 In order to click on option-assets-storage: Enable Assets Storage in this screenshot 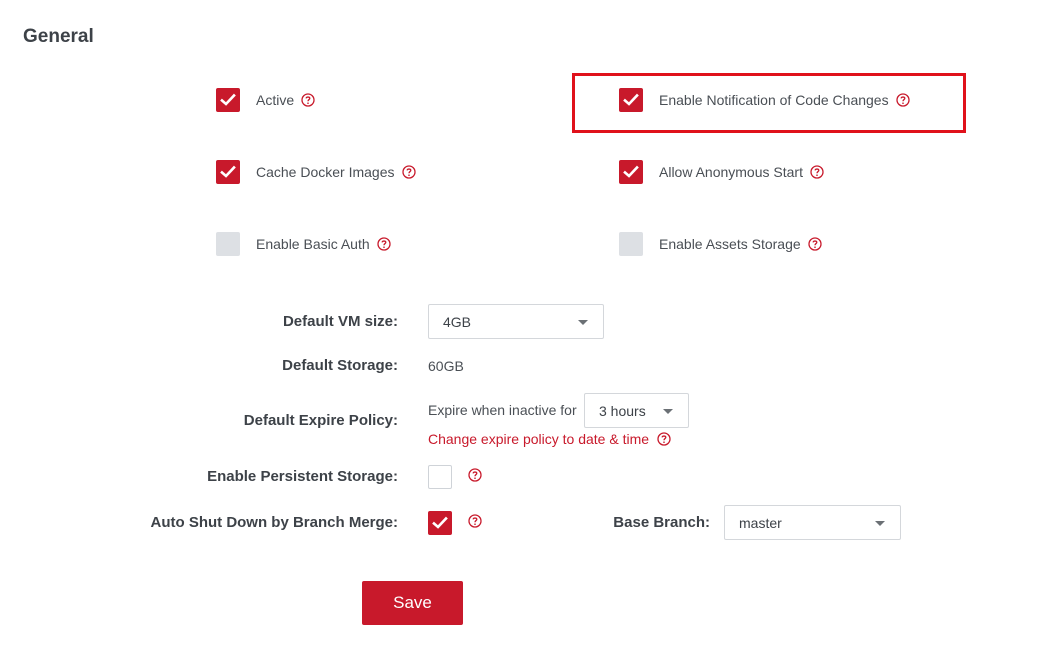, I will do `click(720, 244)`.